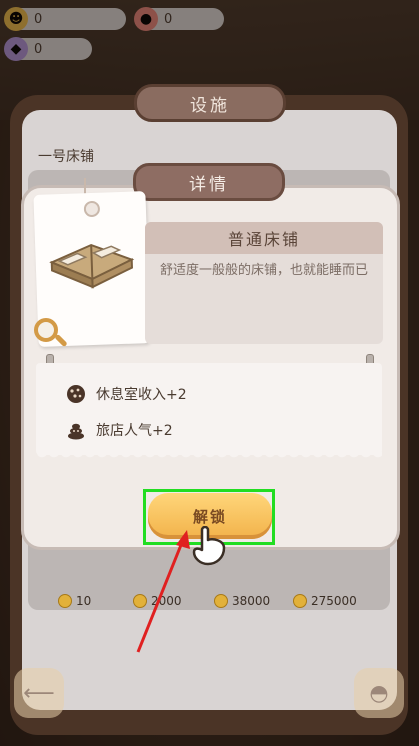  What do you see at coordinates (76, 394) in the screenshot?
I see `cookie-icon` at bounding box center [76, 394].